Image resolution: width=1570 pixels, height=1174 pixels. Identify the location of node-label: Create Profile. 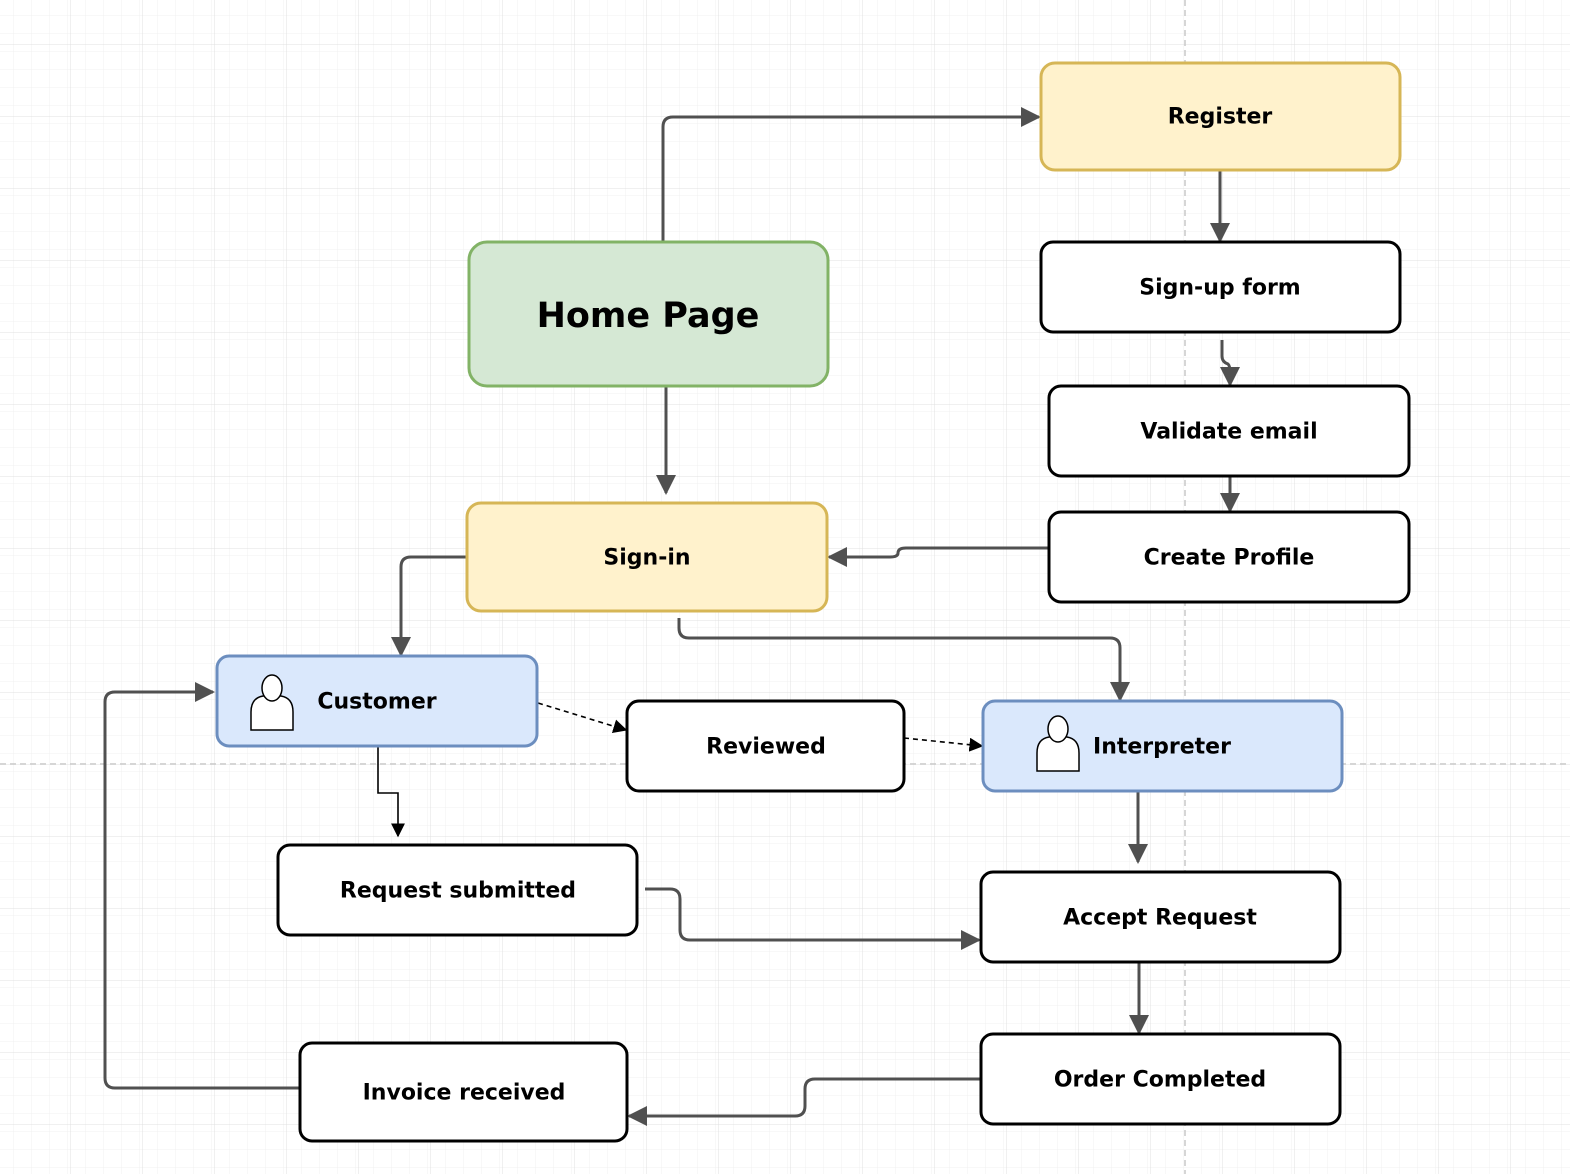
(1229, 558).